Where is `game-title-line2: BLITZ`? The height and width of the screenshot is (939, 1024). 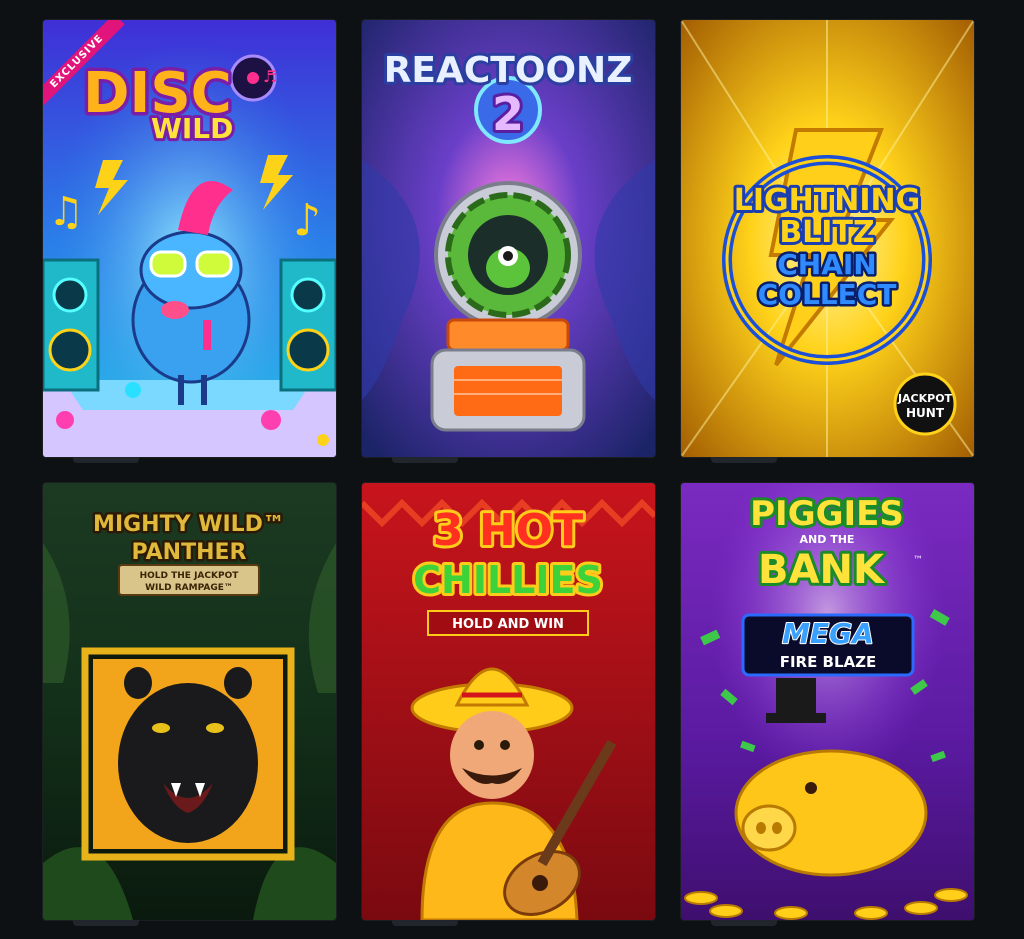 game-title-line2: BLITZ is located at coordinates (826, 232).